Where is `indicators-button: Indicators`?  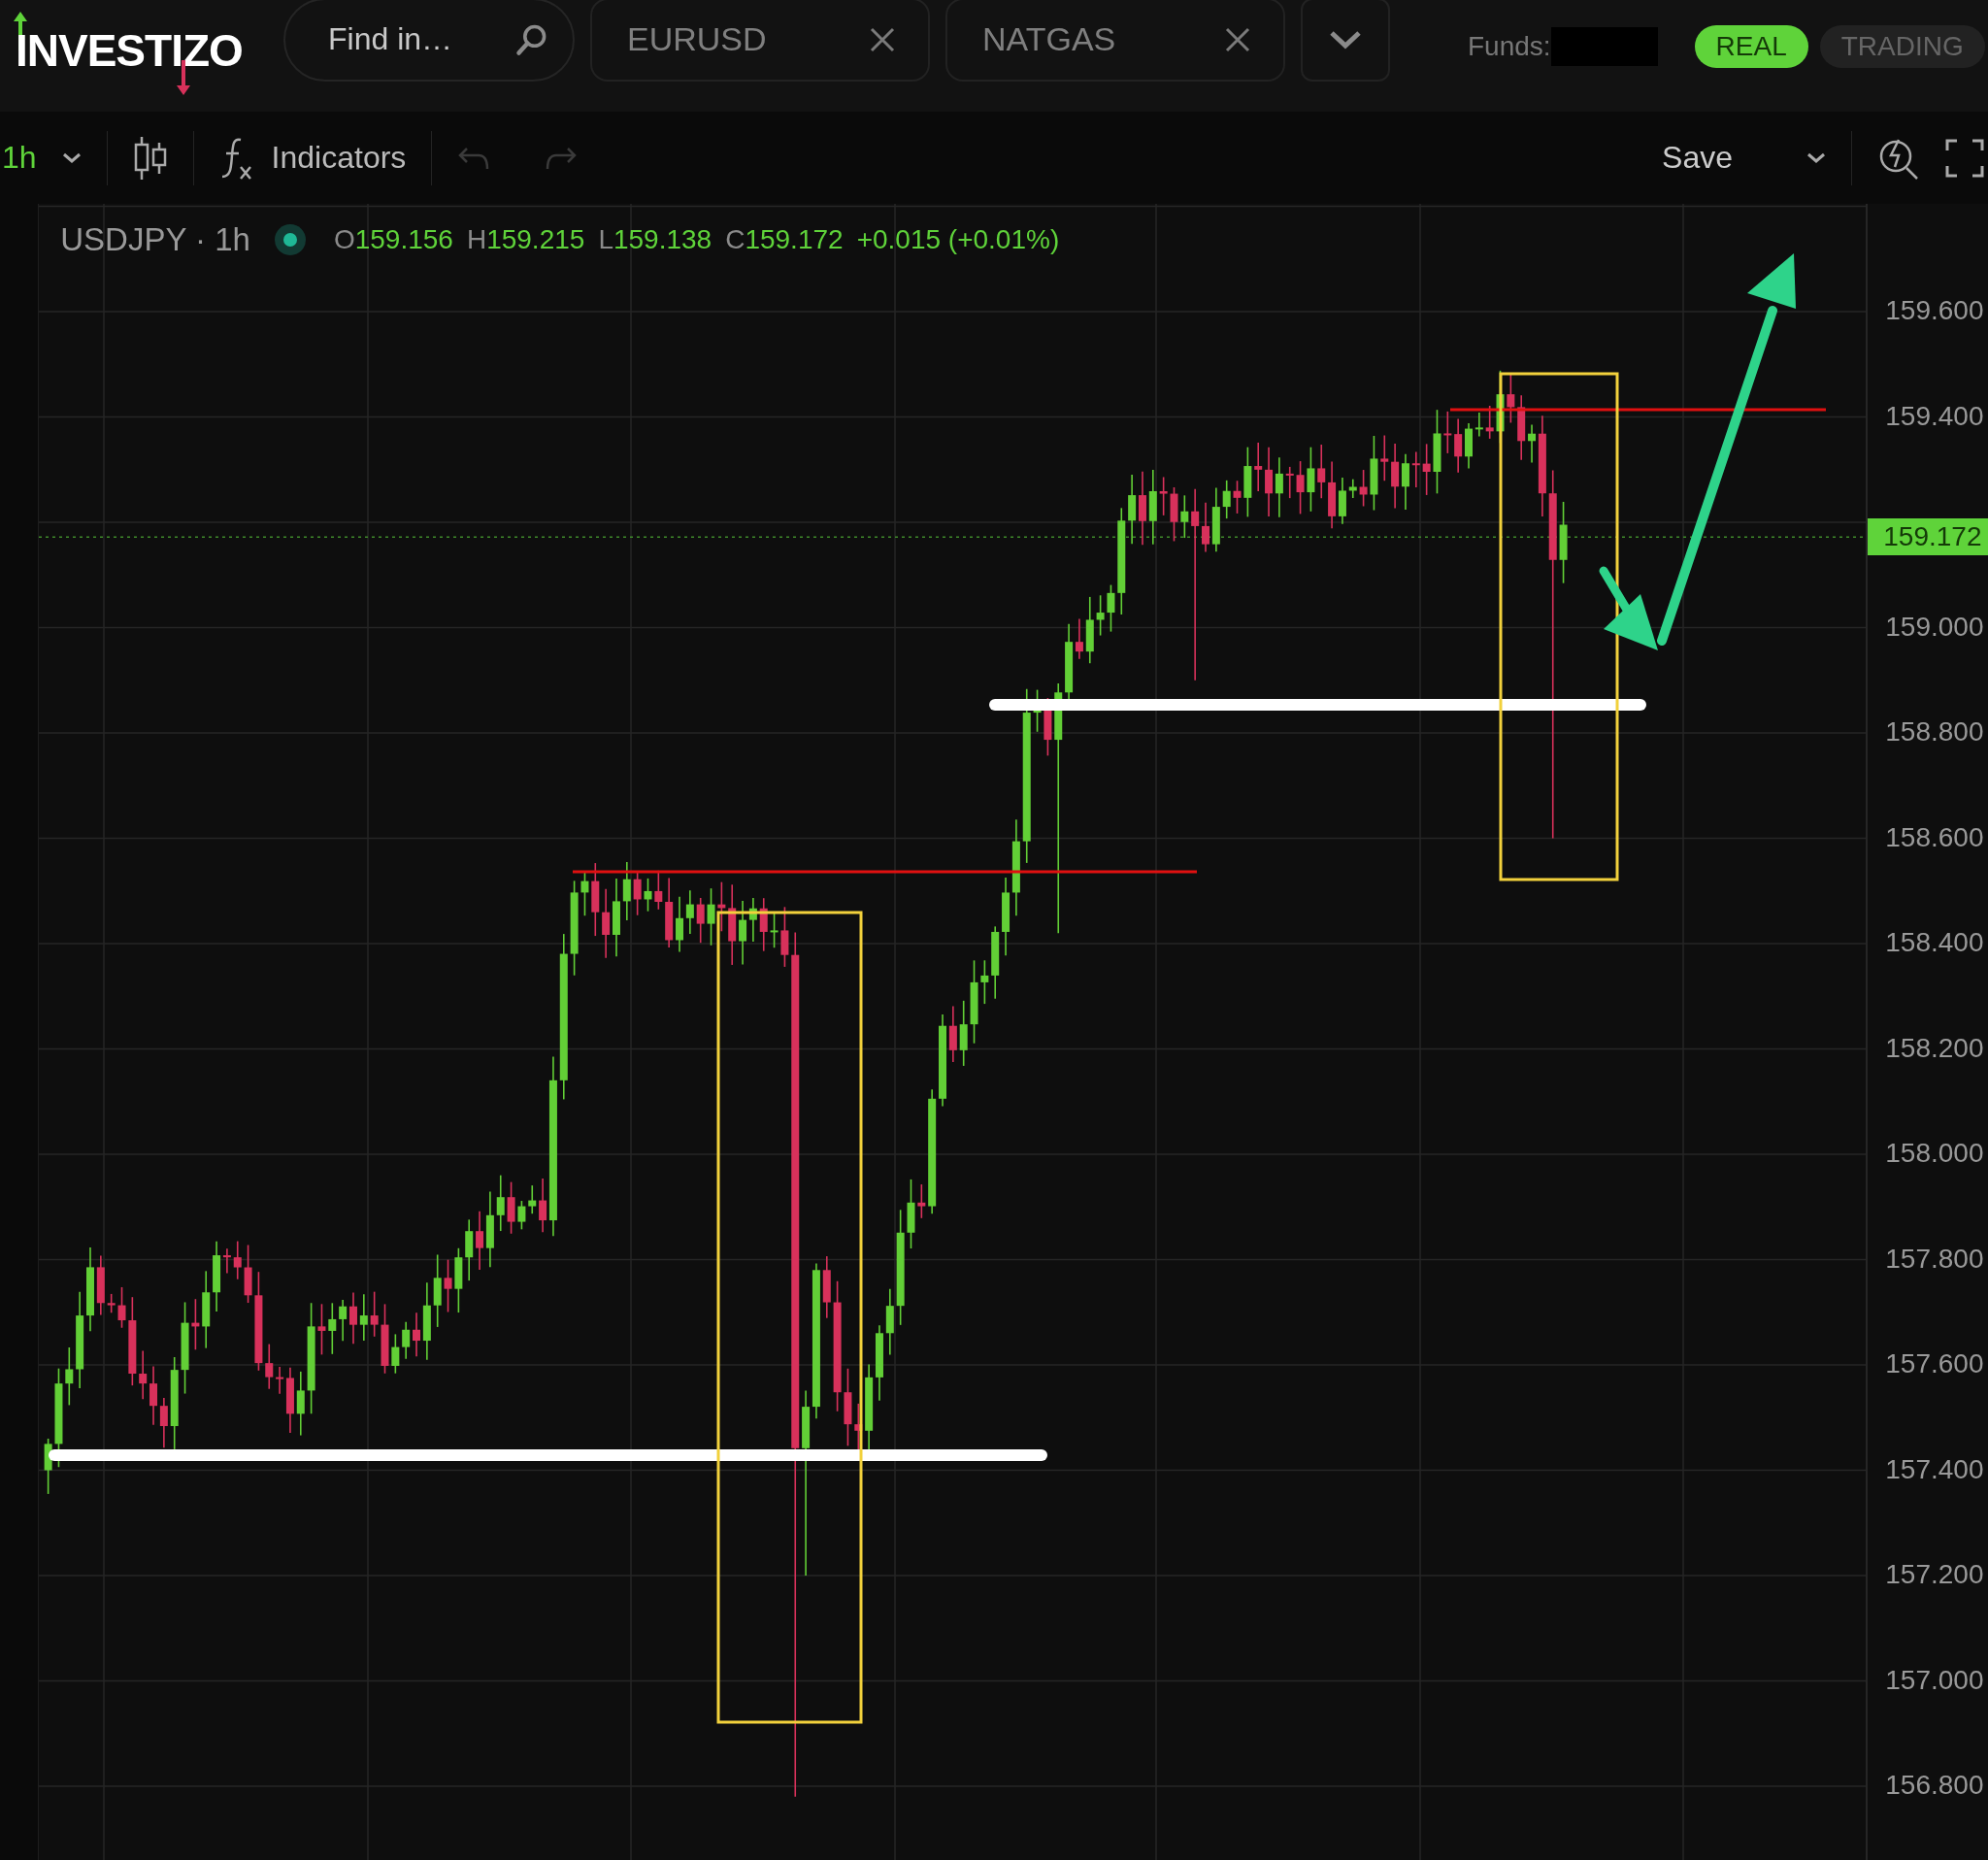
indicators-button: Indicators is located at coordinates (313, 158).